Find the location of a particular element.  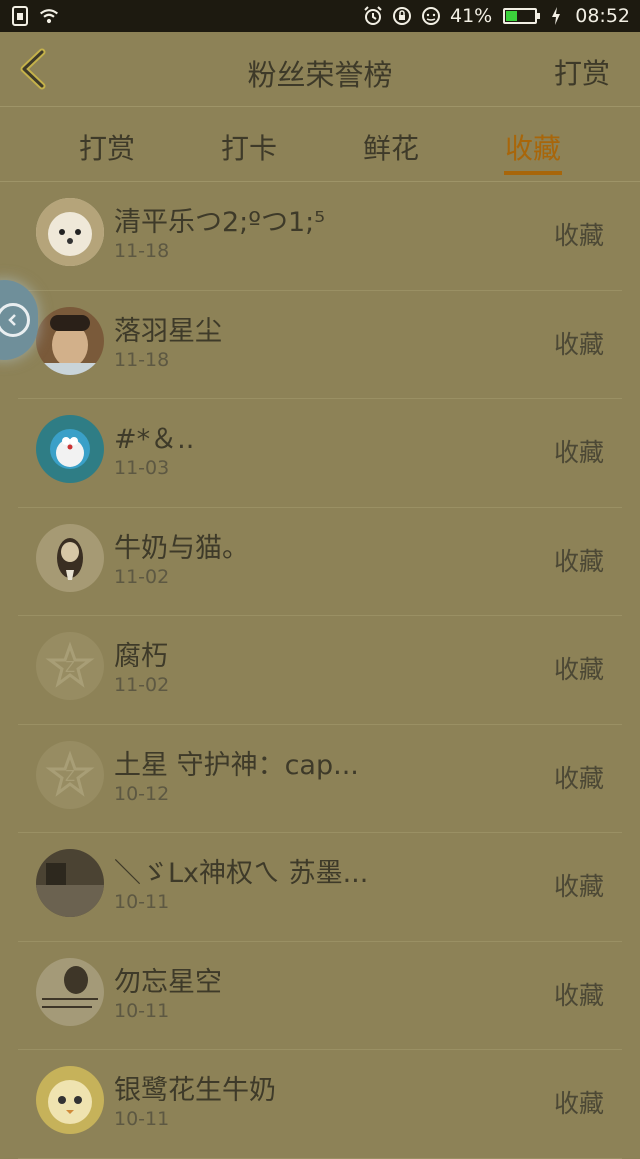

user-name: #*＆.. is located at coordinates (154, 439).